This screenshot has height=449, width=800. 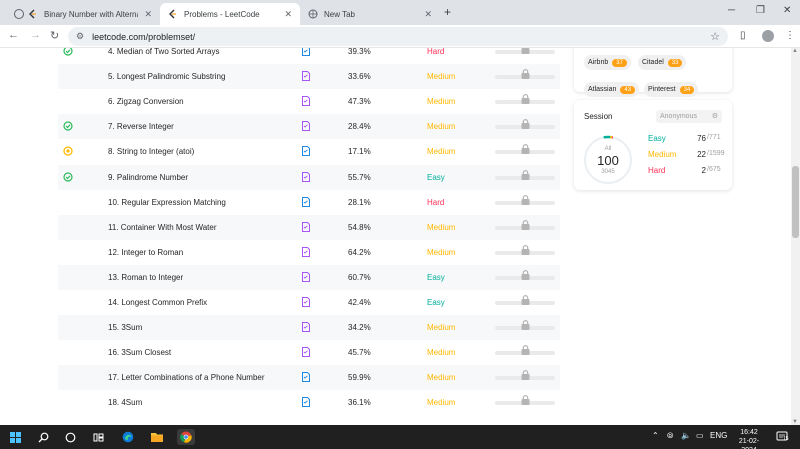 What do you see at coordinates (743, 35) in the screenshot?
I see `side-panel-icon: ▯` at bounding box center [743, 35].